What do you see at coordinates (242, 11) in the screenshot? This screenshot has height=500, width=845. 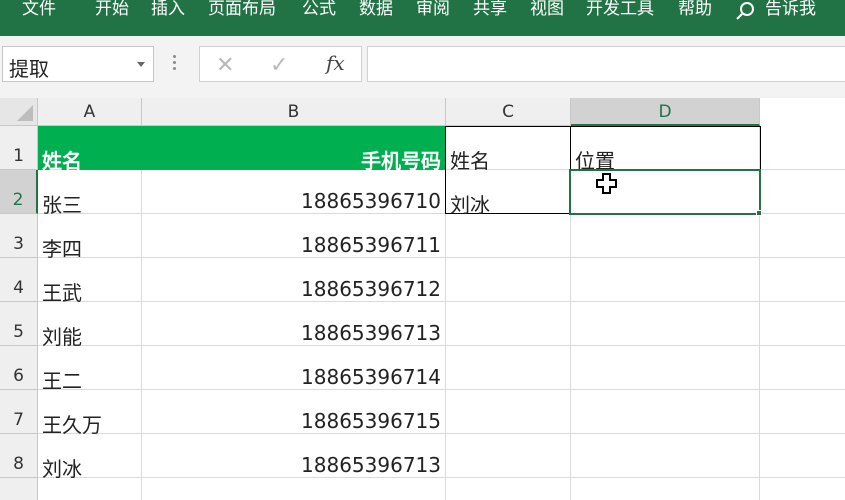 I see `tab-page-layout: 页面布局` at bounding box center [242, 11].